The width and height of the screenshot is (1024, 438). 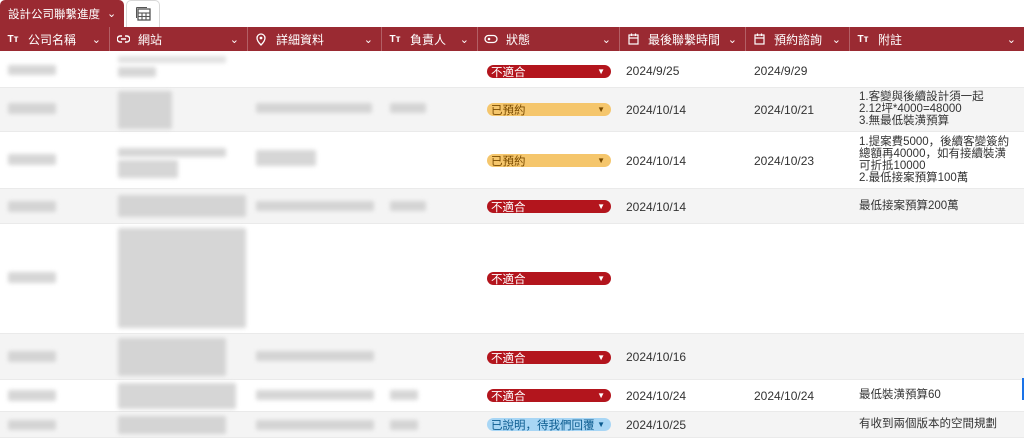 What do you see at coordinates (54, 14) in the screenshot?
I see `sheet-tab-label: 設計公司聯繫進度` at bounding box center [54, 14].